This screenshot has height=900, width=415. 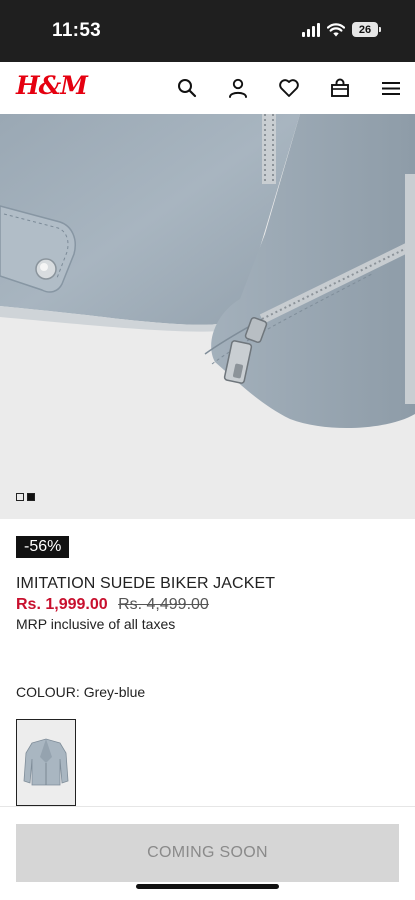 What do you see at coordinates (311, 29) in the screenshot?
I see `signal-icon` at bounding box center [311, 29].